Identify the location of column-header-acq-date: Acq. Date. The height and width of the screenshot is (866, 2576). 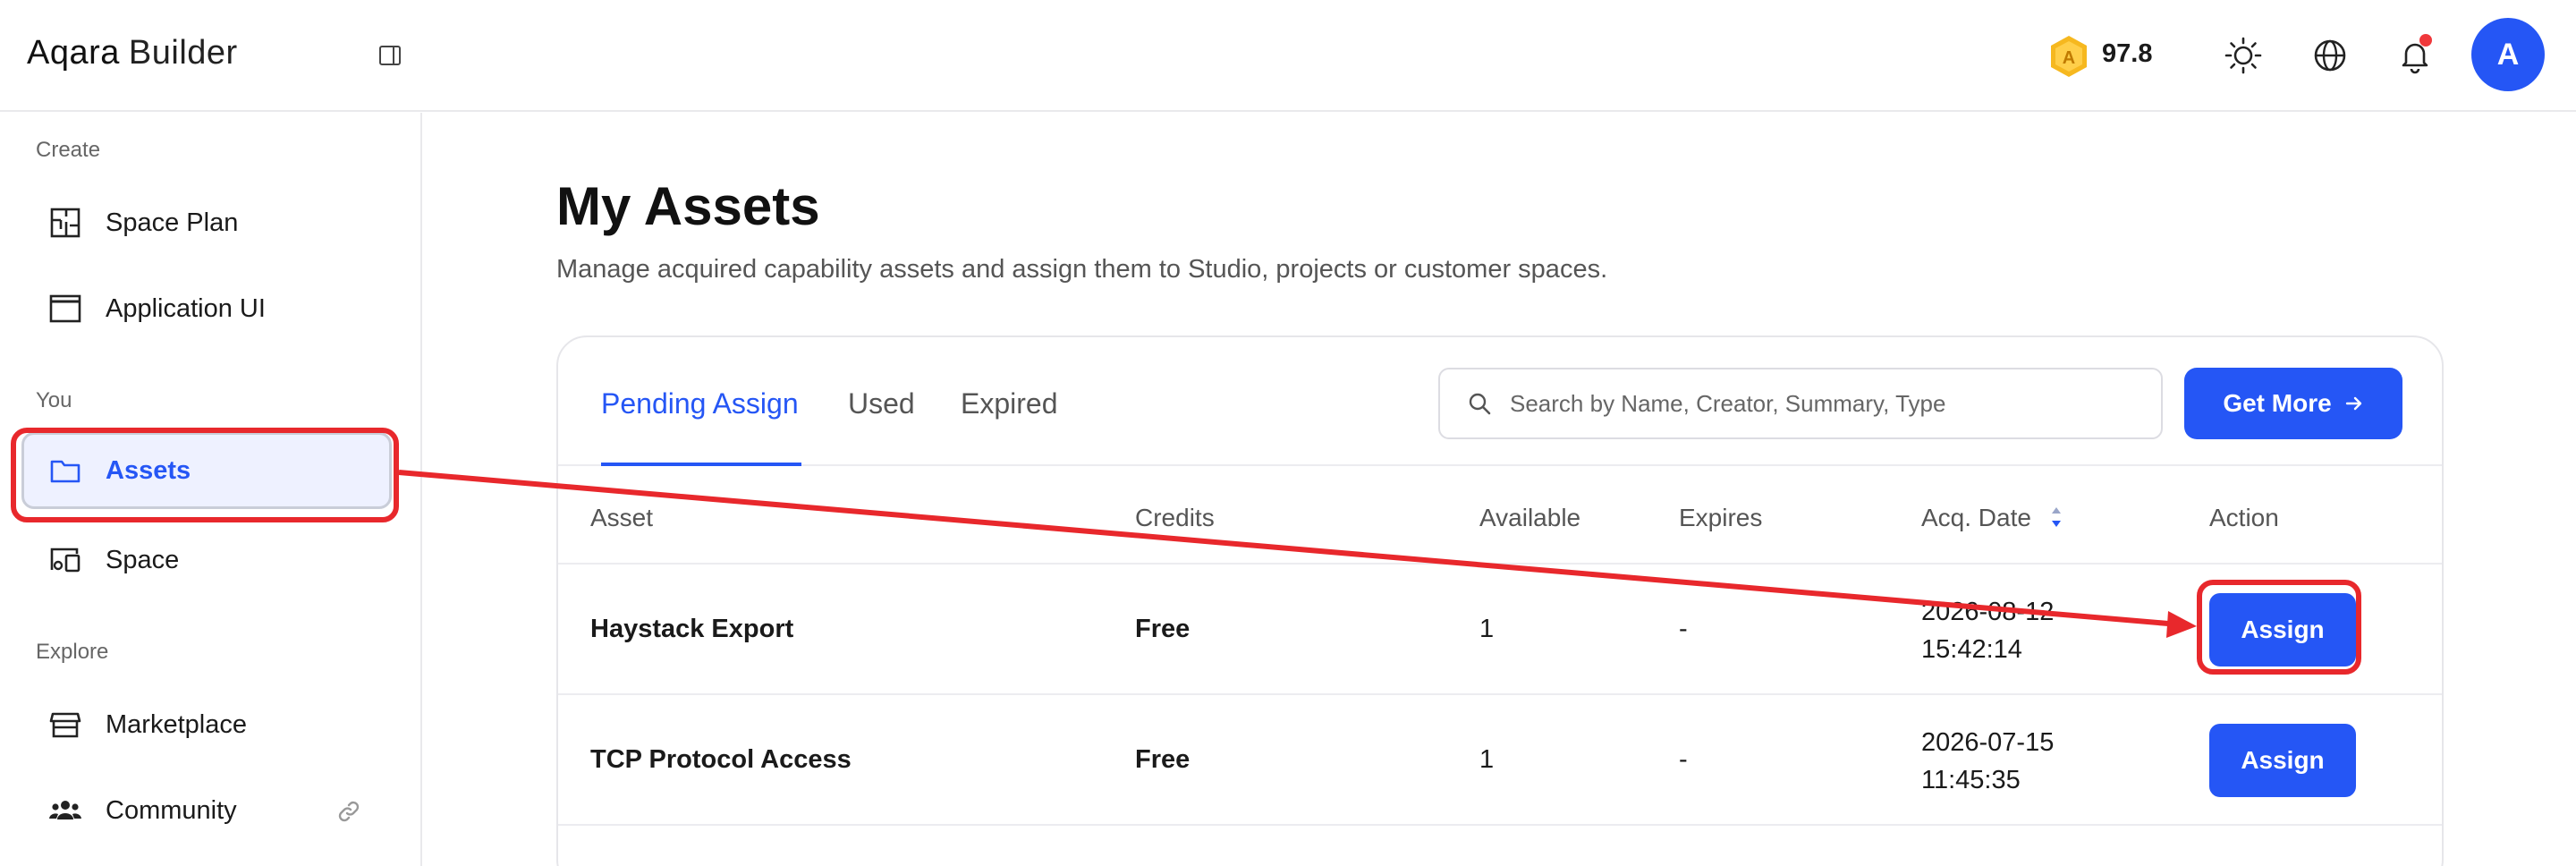
(1976, 518).